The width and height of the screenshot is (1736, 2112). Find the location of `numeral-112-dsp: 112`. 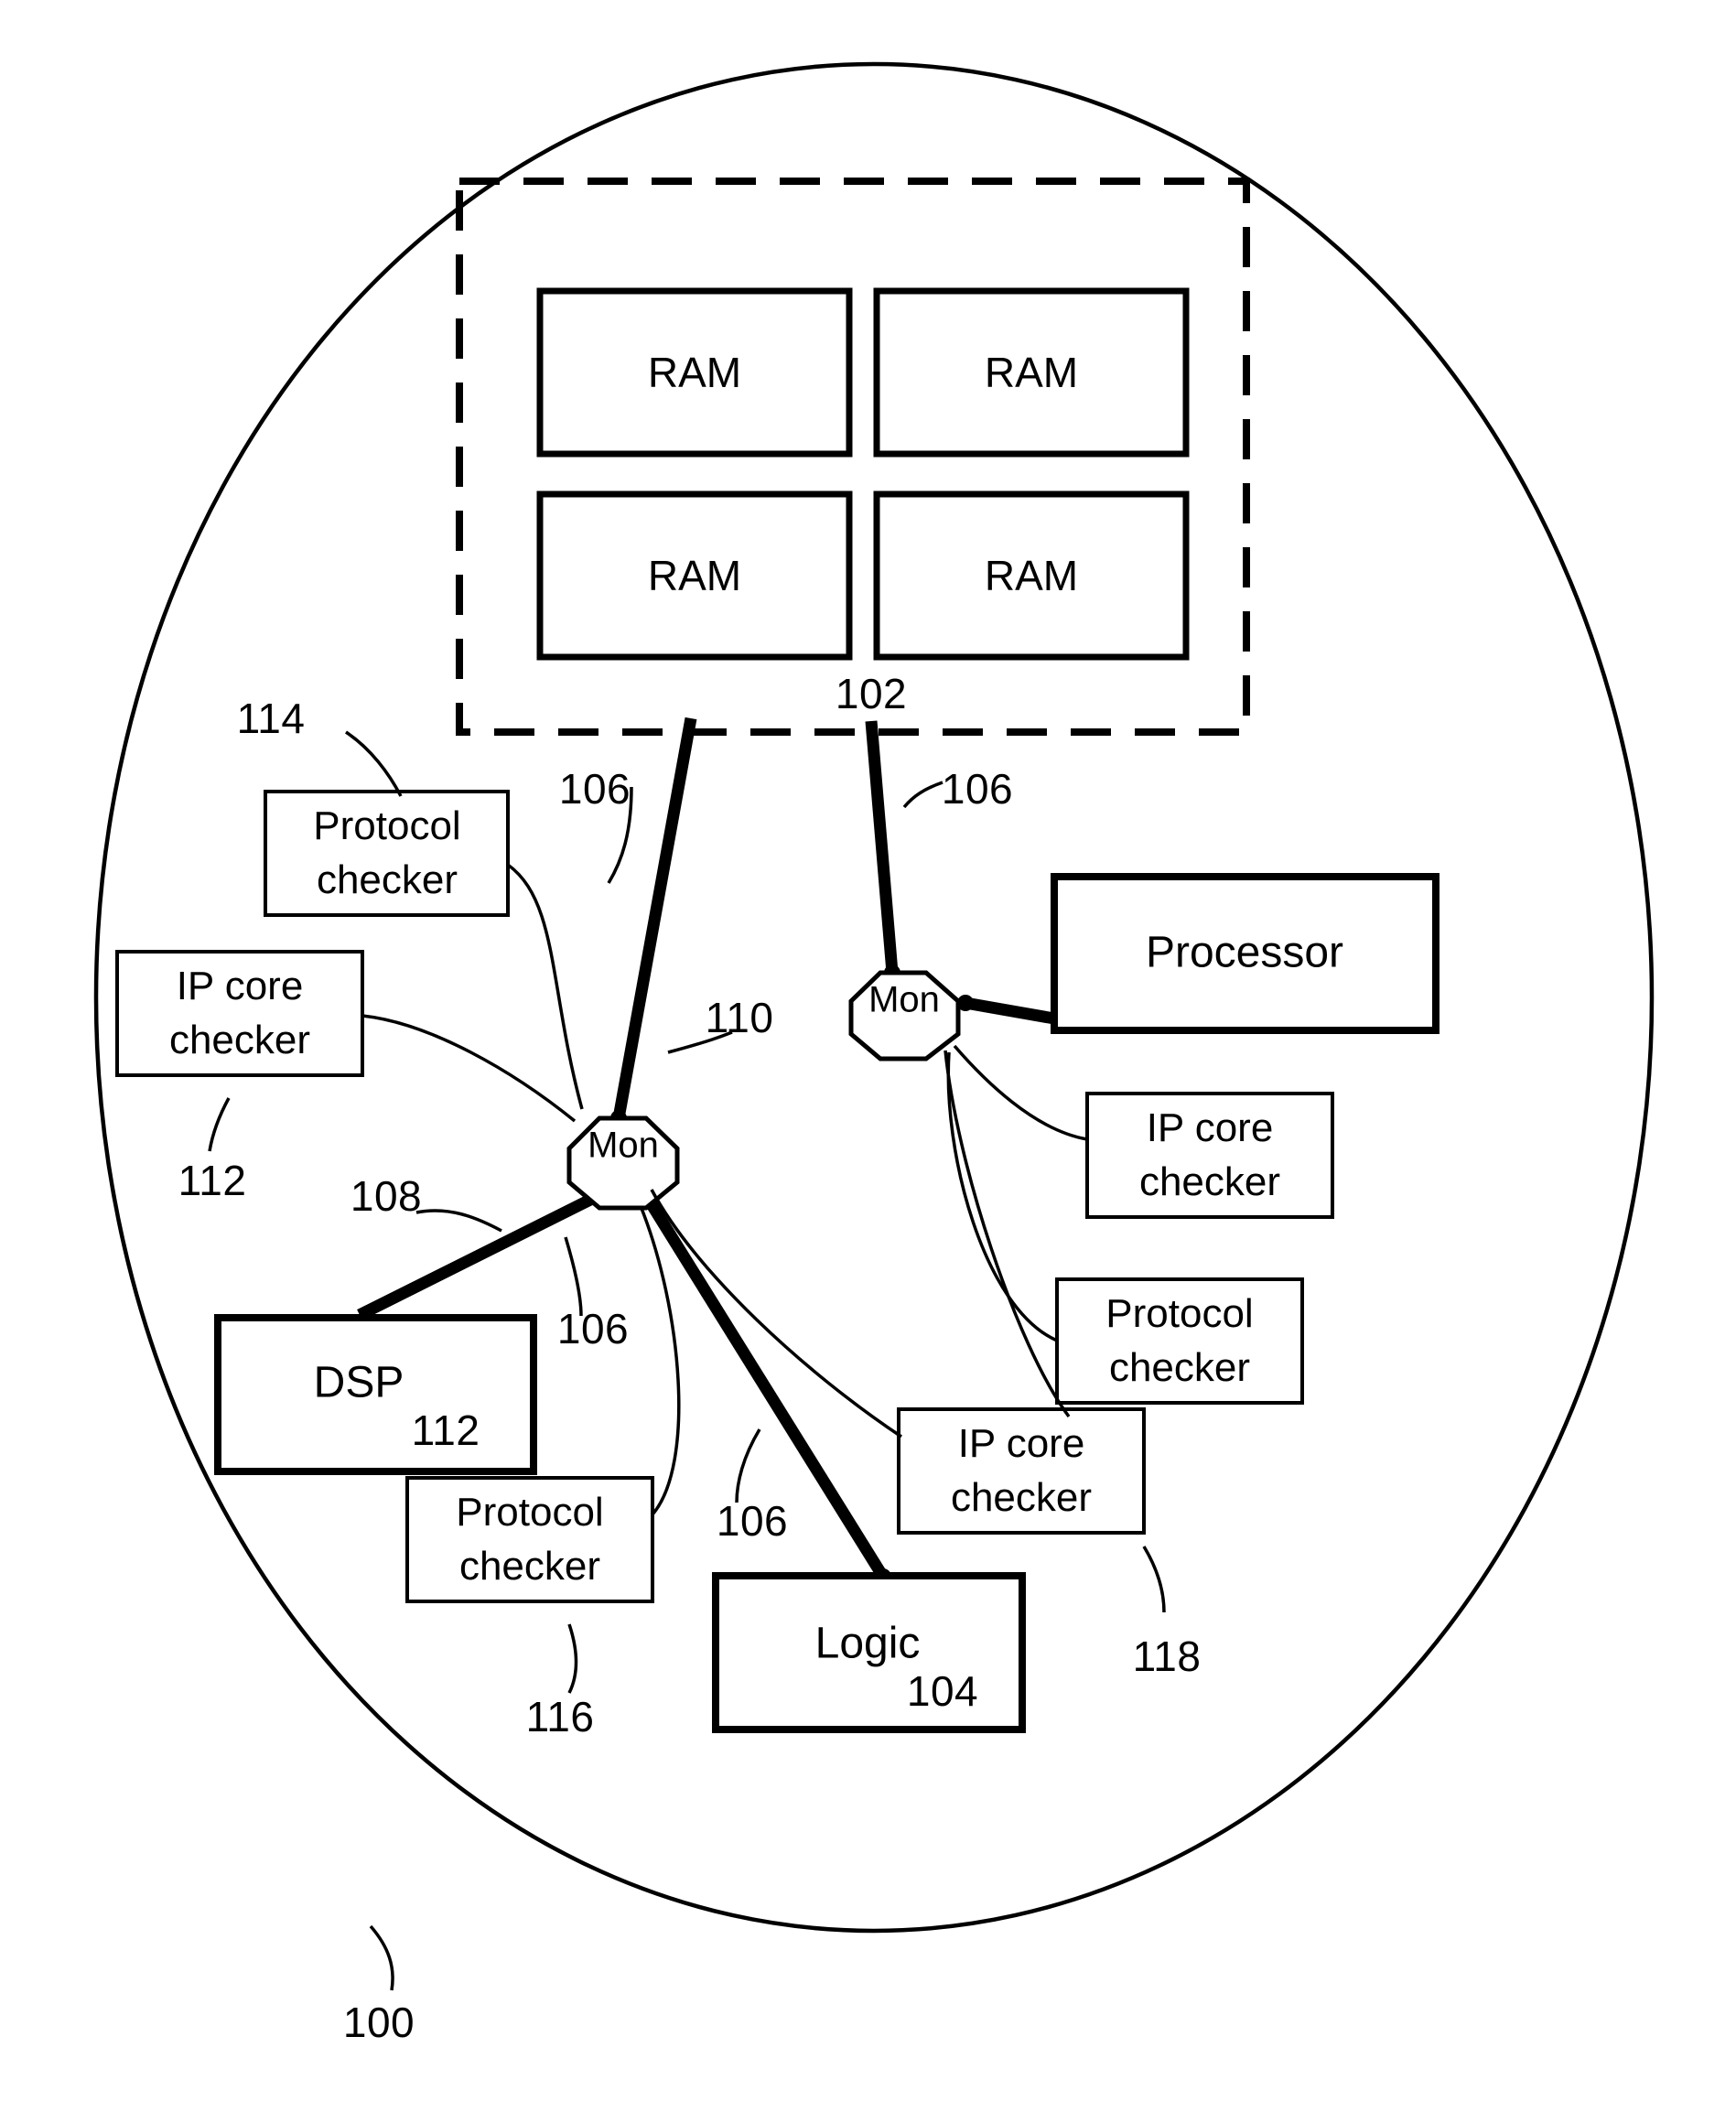

numeral-112-dsp: 112 is located at coordinates (445, 1430).